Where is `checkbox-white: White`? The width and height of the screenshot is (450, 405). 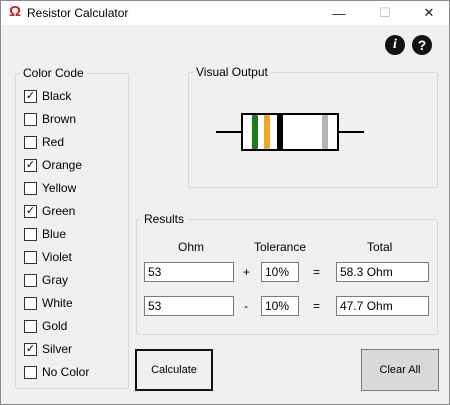 checkbox-white: White is located at coordinates (48, 303).